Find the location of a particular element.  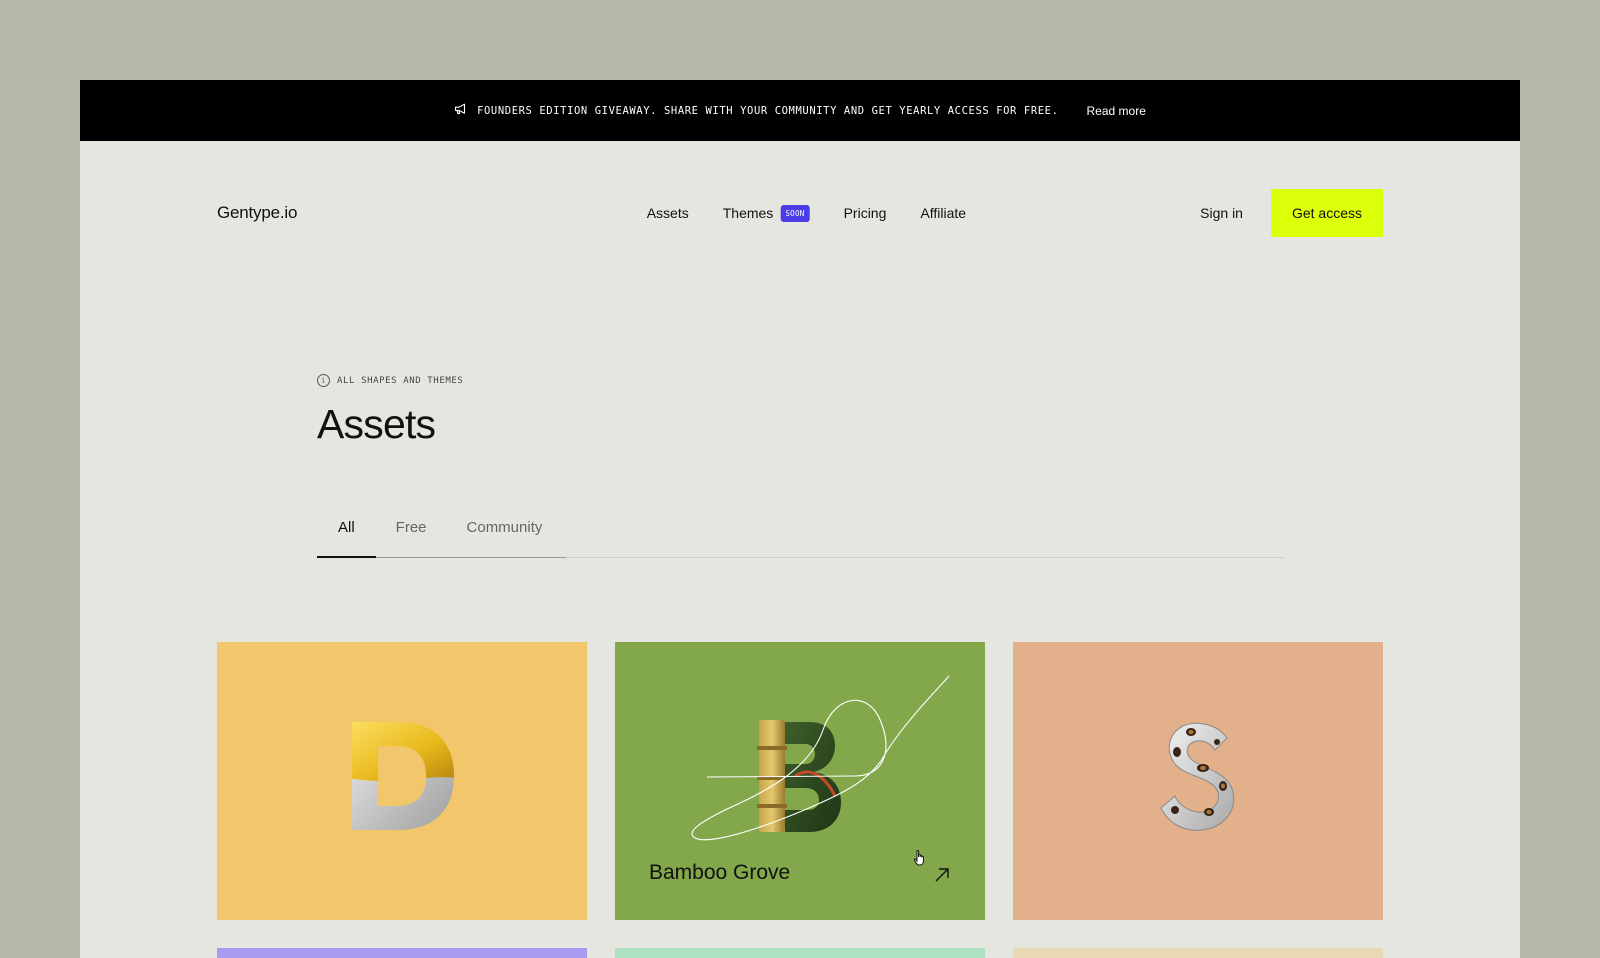

header-actions: Sign in Get access is located at coordinates (1291, 213).